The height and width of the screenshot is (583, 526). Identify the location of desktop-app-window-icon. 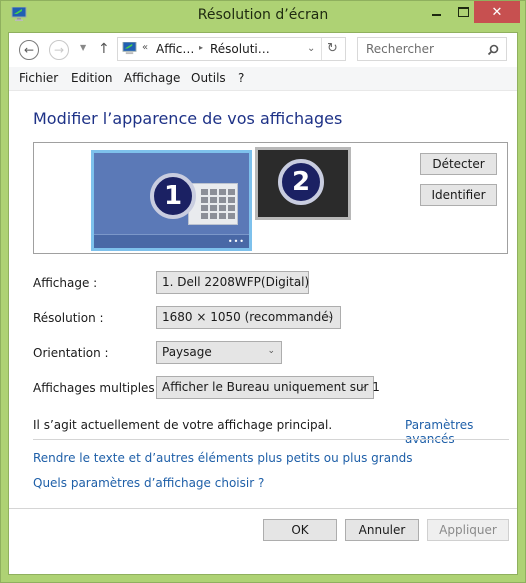
(213, 204).